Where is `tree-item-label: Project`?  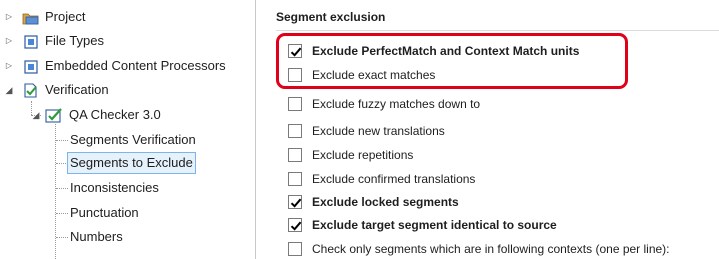 tree-item-label: Project is located at coordinates (65, 16).